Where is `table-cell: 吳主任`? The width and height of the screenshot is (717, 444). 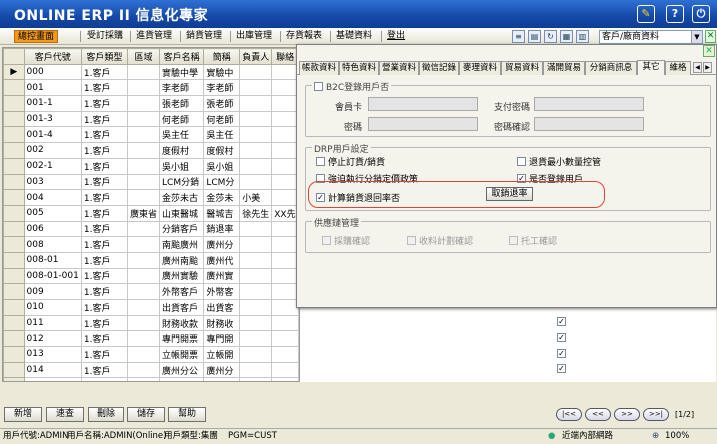 table-cell: 吳主任 is located at coordinates (222, 135).